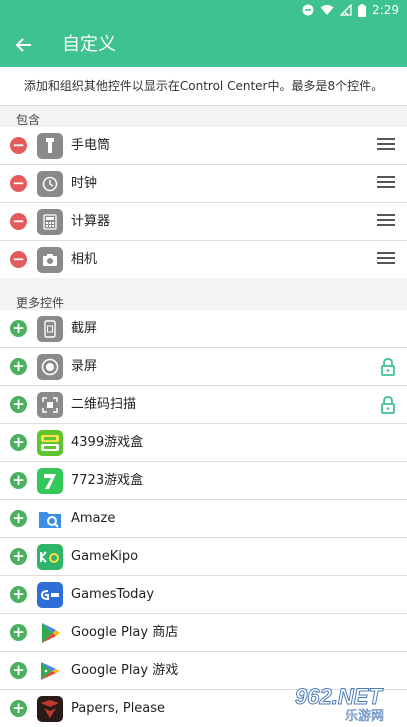 The width and height of the screenshot is (407, 727). What do you see at coordinates (125, 670) in the screenshot?
I see `list-item-label: Google Play 游戏` at bounding box center [125, 670].